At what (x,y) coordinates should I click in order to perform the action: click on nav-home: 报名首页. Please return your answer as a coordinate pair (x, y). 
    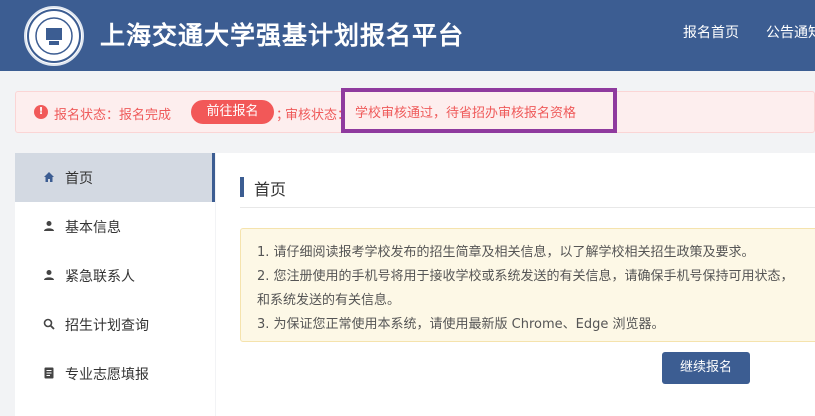
    Looking at the image, I should click on (711, 32).